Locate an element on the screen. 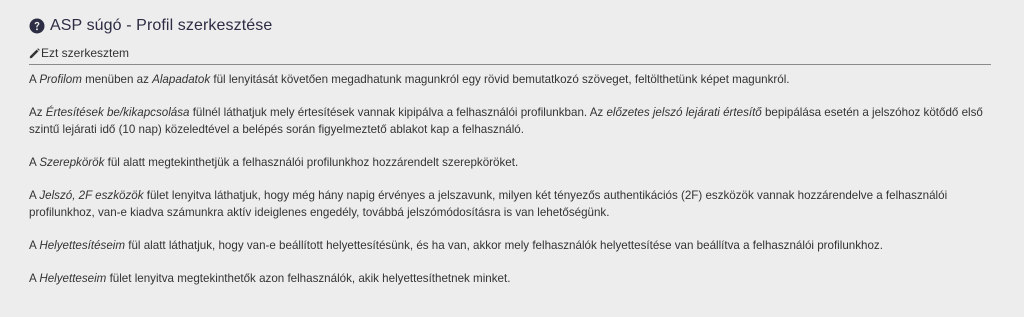  emphasis: Értesítések be/kikapcsolása is located at coordinates (117, 112).